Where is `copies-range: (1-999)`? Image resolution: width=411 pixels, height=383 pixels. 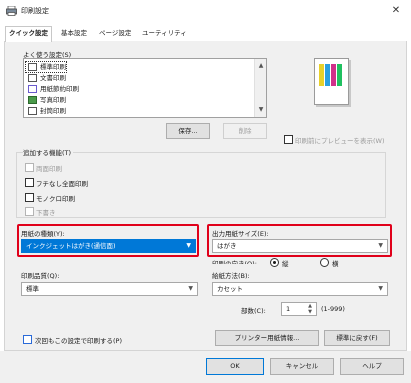
copies-range: (1-999) is located at coordinates (333, 309).